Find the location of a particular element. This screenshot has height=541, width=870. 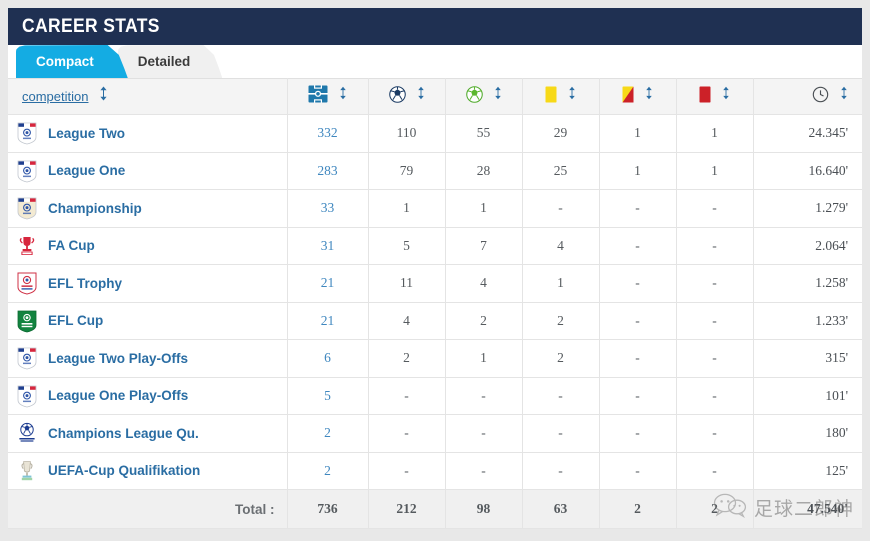

competition-link: Championship is located at coordinates (95, 208).